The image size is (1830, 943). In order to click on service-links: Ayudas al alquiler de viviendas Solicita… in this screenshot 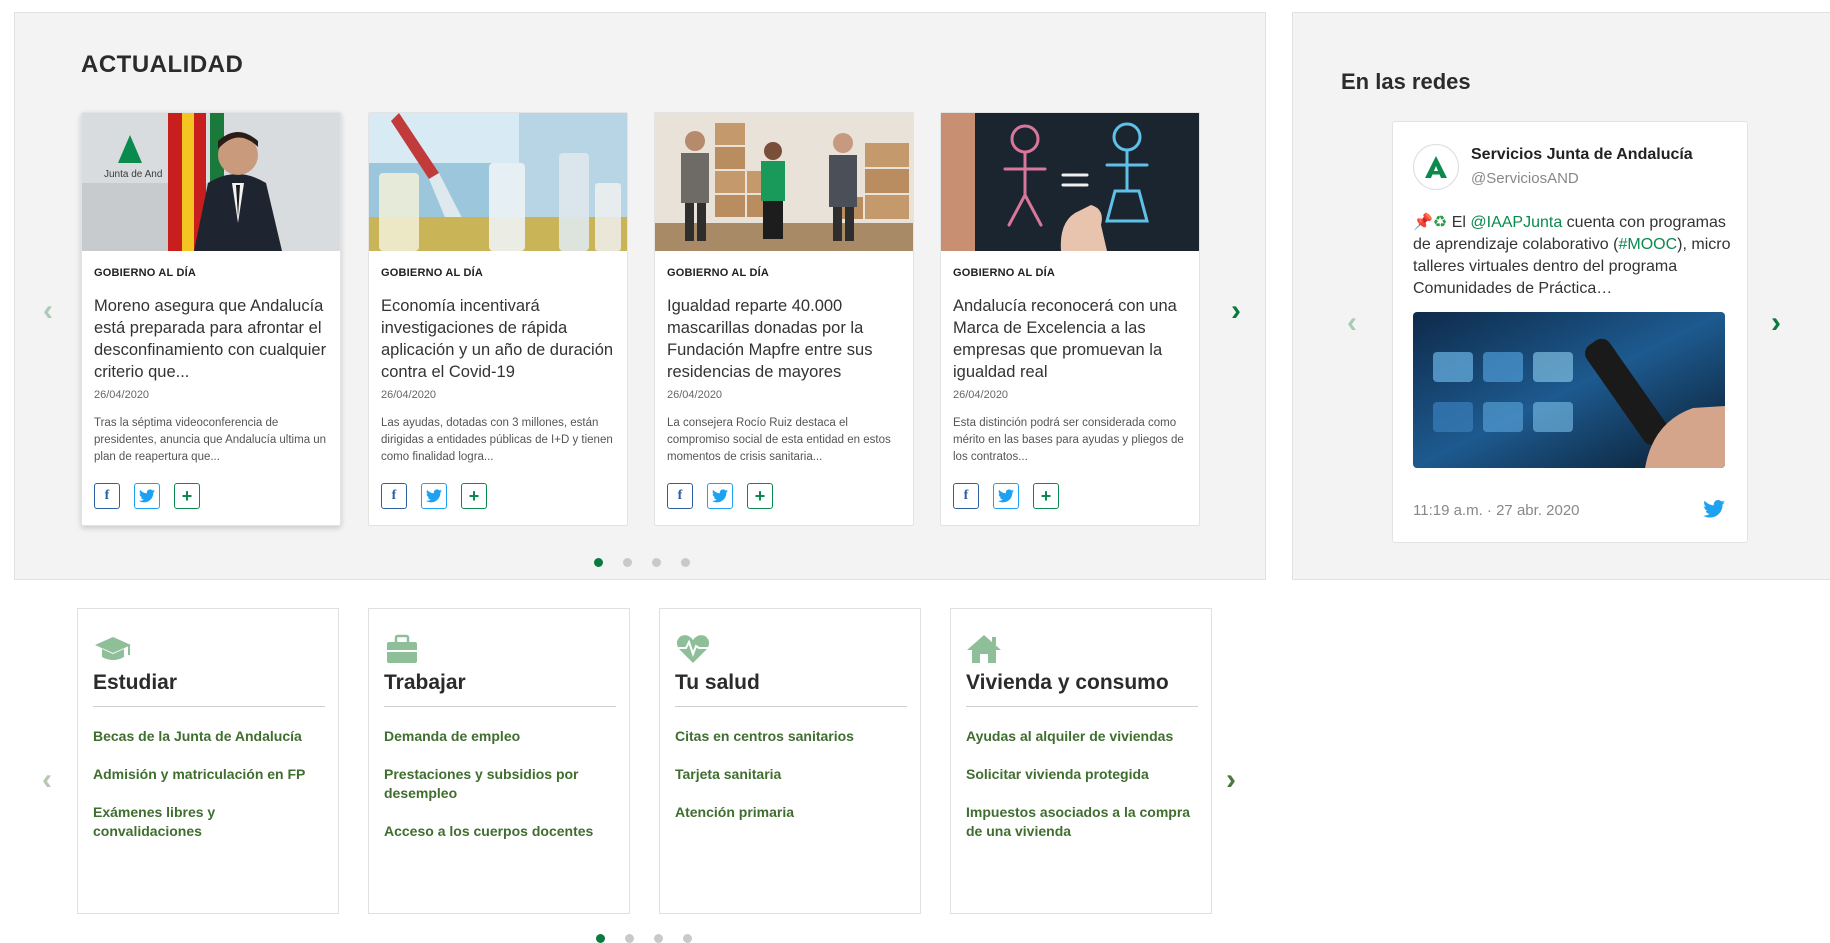, I will do `click(1082, 793)`.